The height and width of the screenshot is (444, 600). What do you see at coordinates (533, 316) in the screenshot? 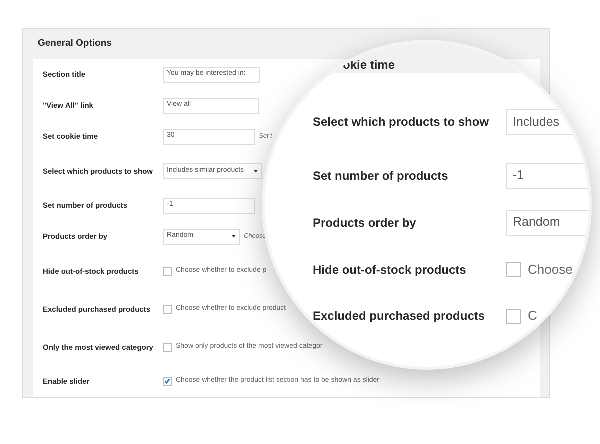
I see `option-description: C` at bounding box center [533, 316].